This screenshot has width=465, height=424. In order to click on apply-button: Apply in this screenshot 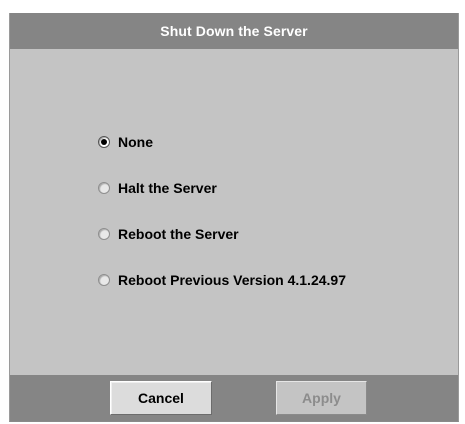, I will do `click(321, 398)`.